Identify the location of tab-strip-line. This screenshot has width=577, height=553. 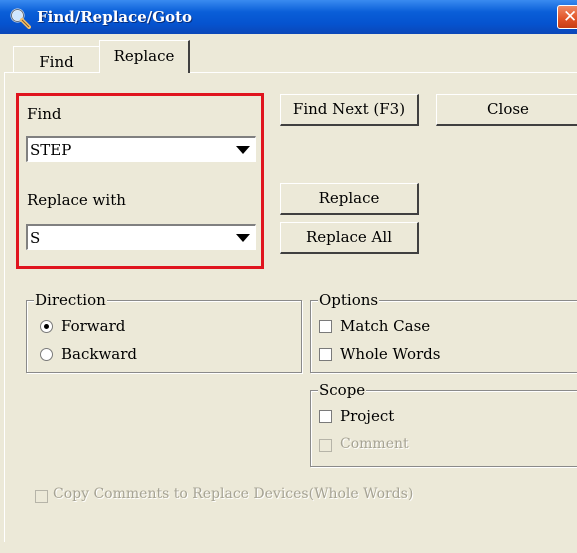
(290, 72).